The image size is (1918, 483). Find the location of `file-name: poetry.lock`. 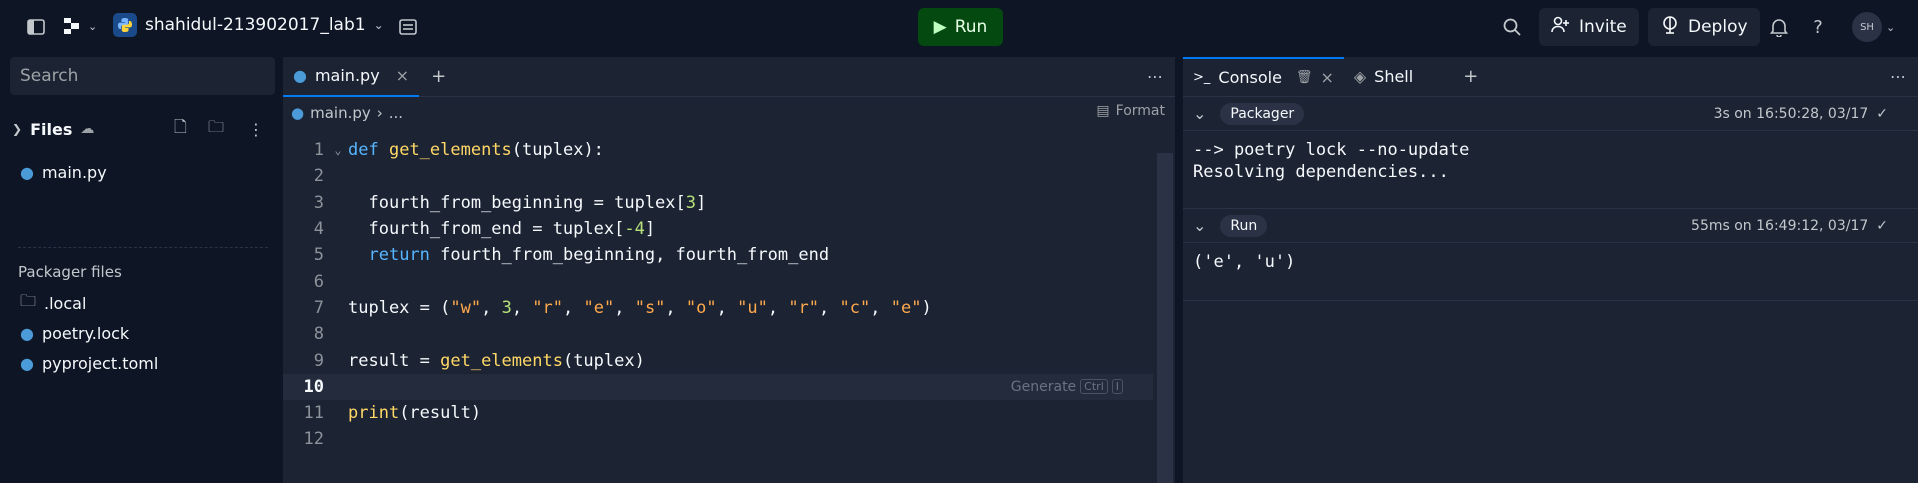

file-name: poetry.lock is located at coordinates (85, 333).